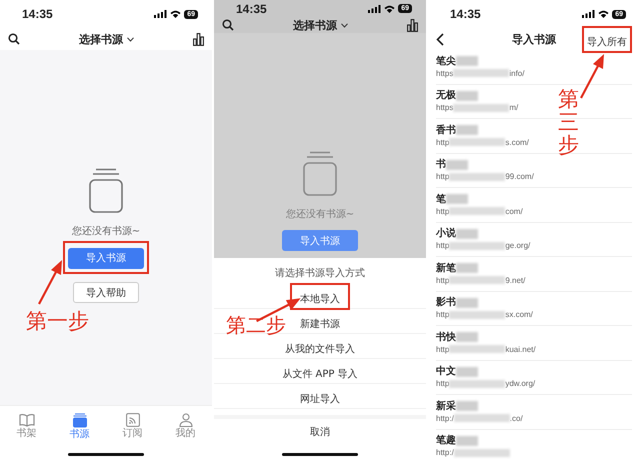 This screenshot has height=462, width=640. Describe the element at coordinates (441, 165) in the screenshot. I see `source-name: 书` at that location.